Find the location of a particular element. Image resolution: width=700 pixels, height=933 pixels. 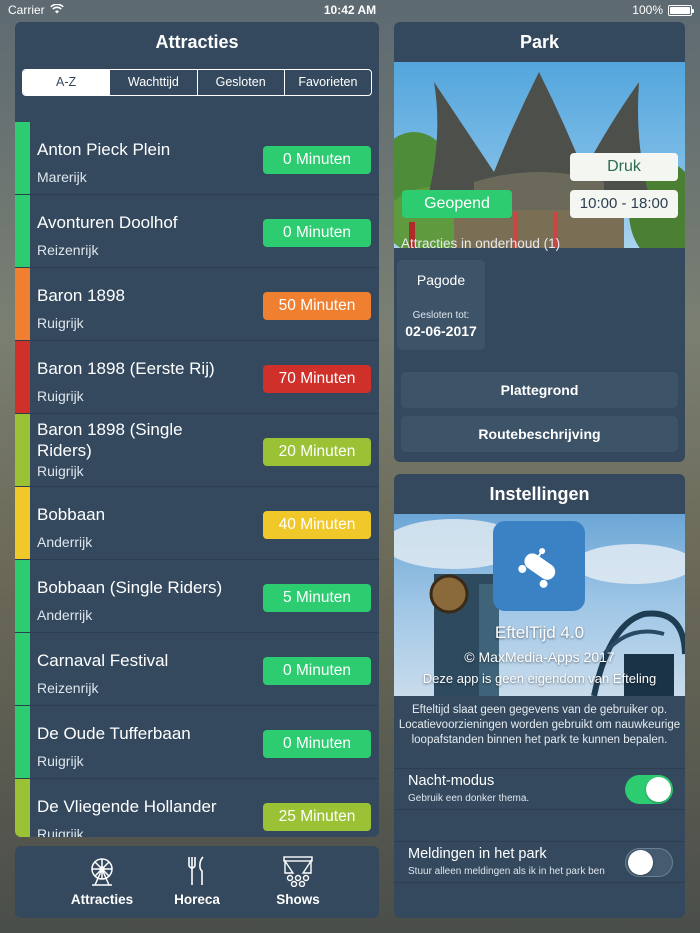

attraction-name: Bobbaan (Single Riders) is located at coordinates (130, 587).